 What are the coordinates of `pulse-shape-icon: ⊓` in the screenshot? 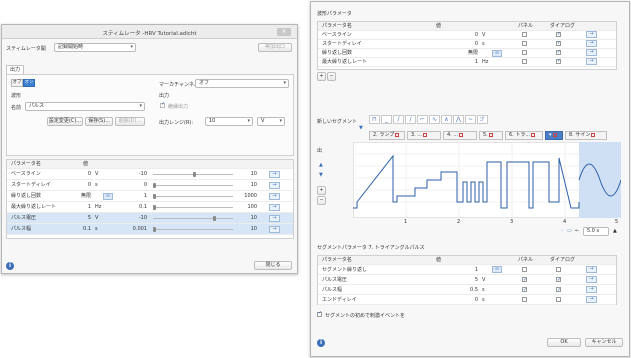 It's located at (374, 119).